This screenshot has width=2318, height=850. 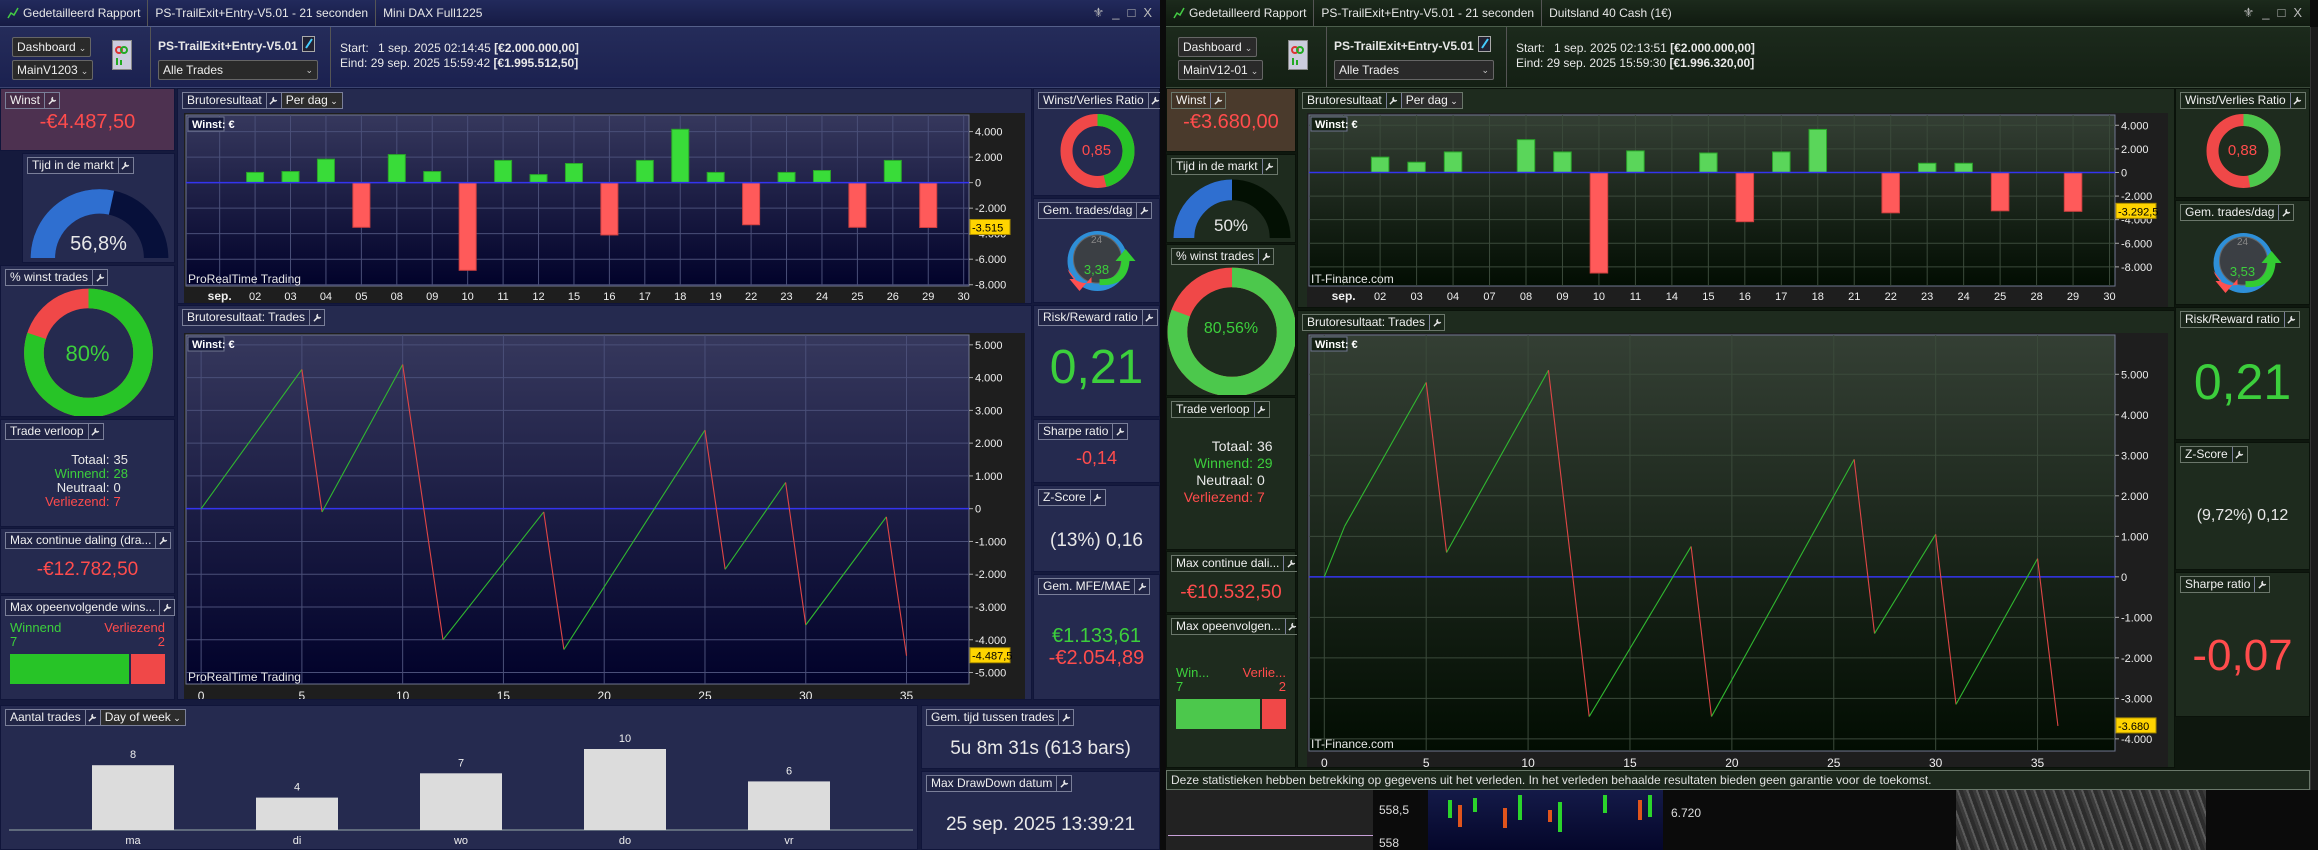 I want to click on y-tick-label: -4.000, so click(x=2136, y=740).